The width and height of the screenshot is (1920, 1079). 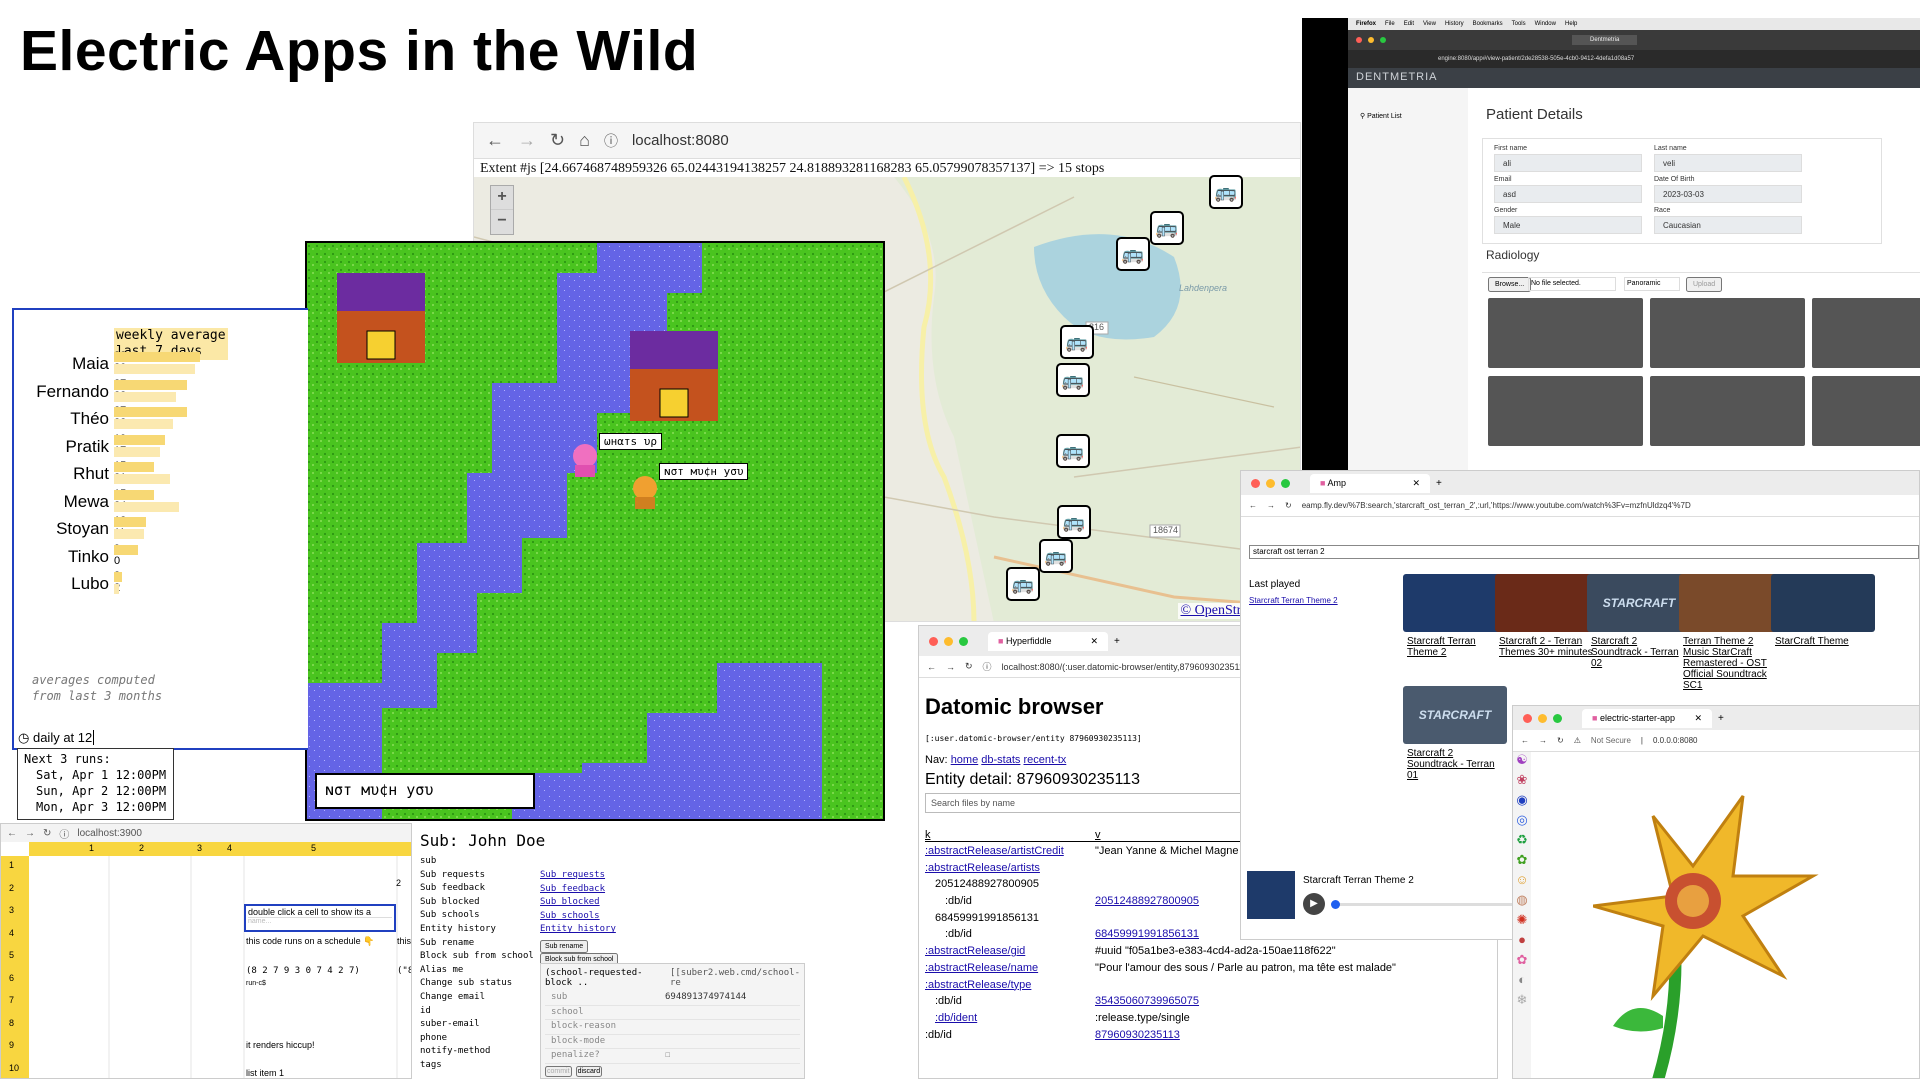 I want to click on play-button: ▶, so click(x=1314, y=904).